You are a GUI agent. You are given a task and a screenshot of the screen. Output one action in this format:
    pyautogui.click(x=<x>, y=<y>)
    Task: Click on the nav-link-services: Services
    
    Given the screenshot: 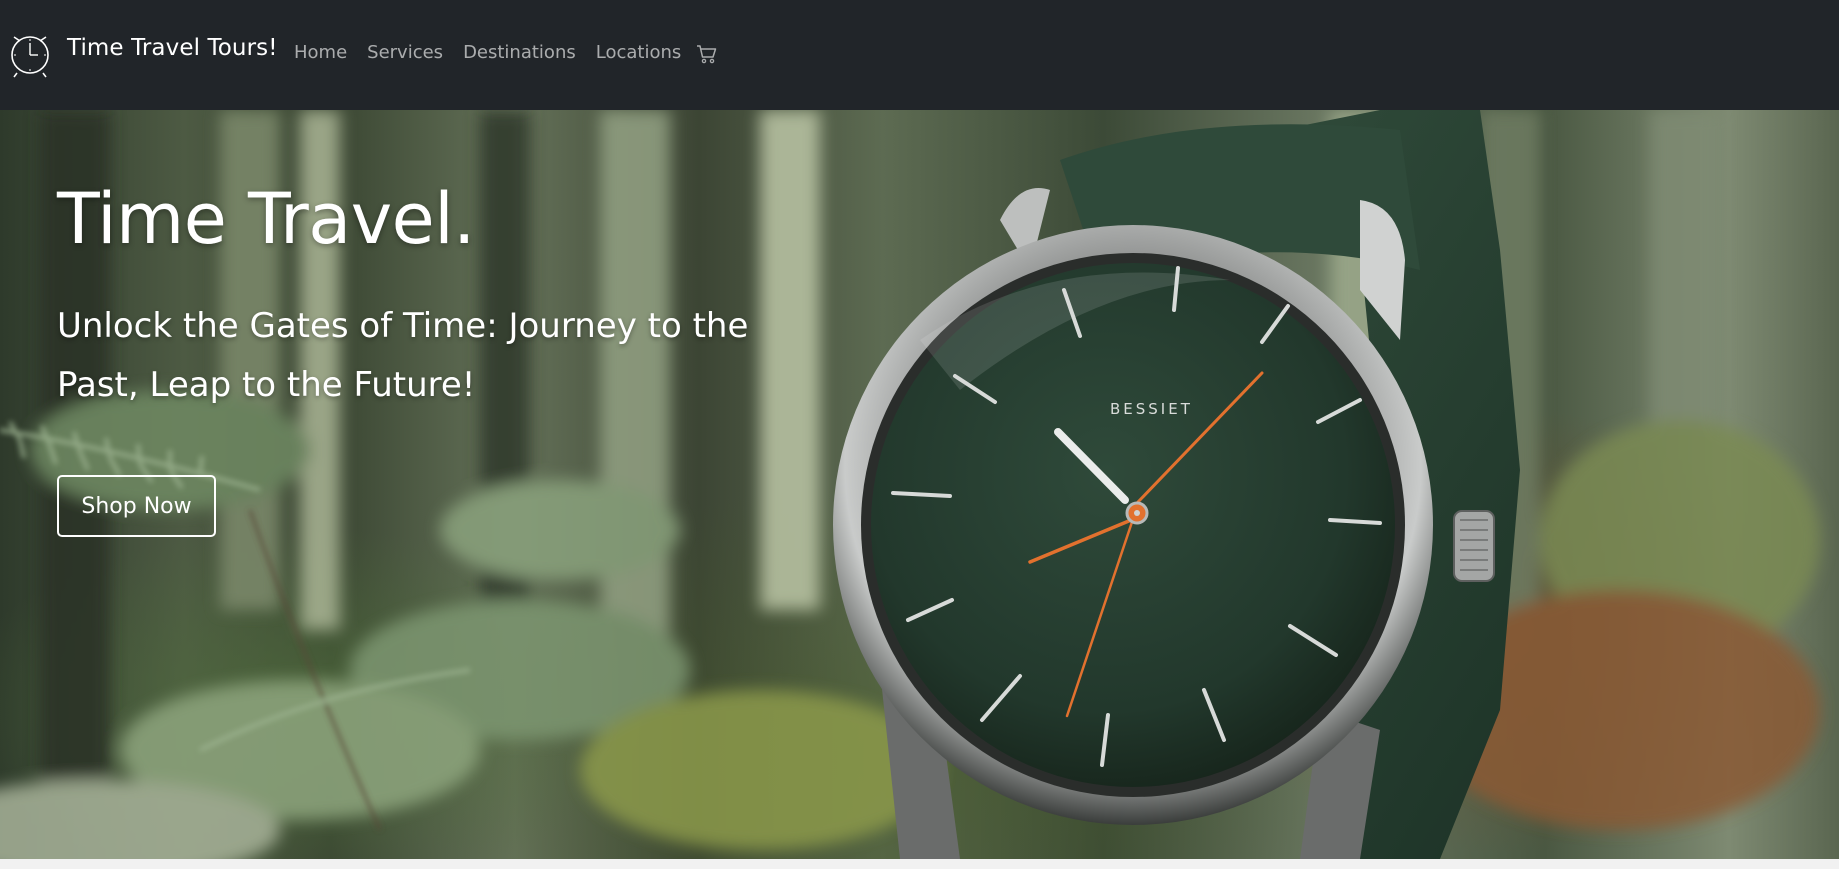 What is the action you would take?
    pyautogui.click(x=405, y=52)
    